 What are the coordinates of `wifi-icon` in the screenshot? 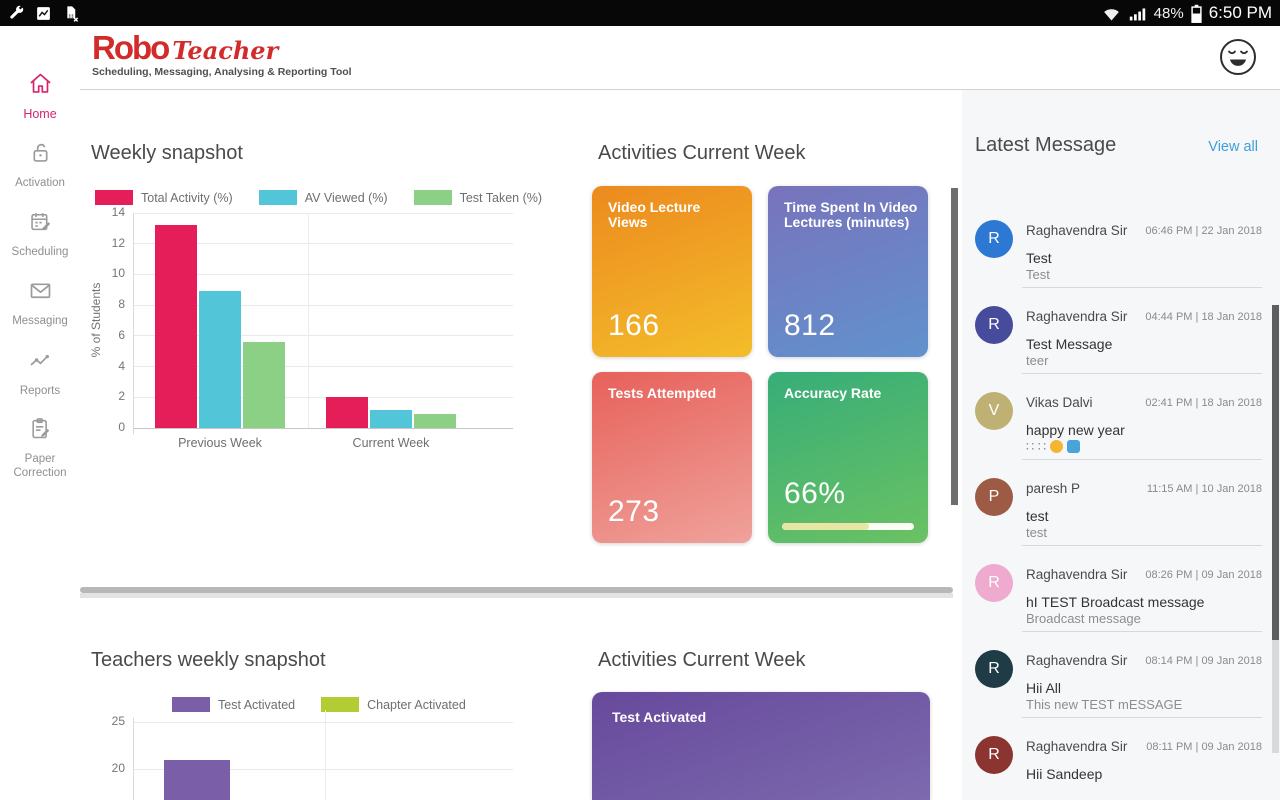 It's located at (1111, 13).